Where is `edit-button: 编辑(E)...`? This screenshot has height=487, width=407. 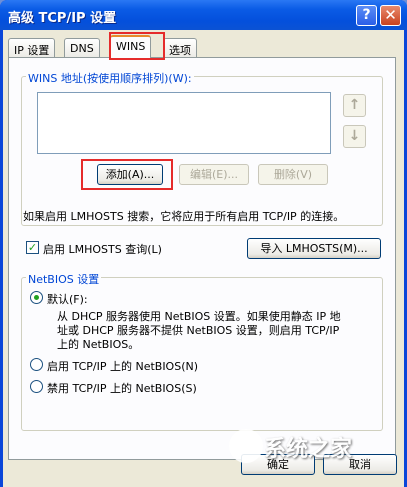 edit-button: 编辑(E)... is located at coordinates (214, 174).